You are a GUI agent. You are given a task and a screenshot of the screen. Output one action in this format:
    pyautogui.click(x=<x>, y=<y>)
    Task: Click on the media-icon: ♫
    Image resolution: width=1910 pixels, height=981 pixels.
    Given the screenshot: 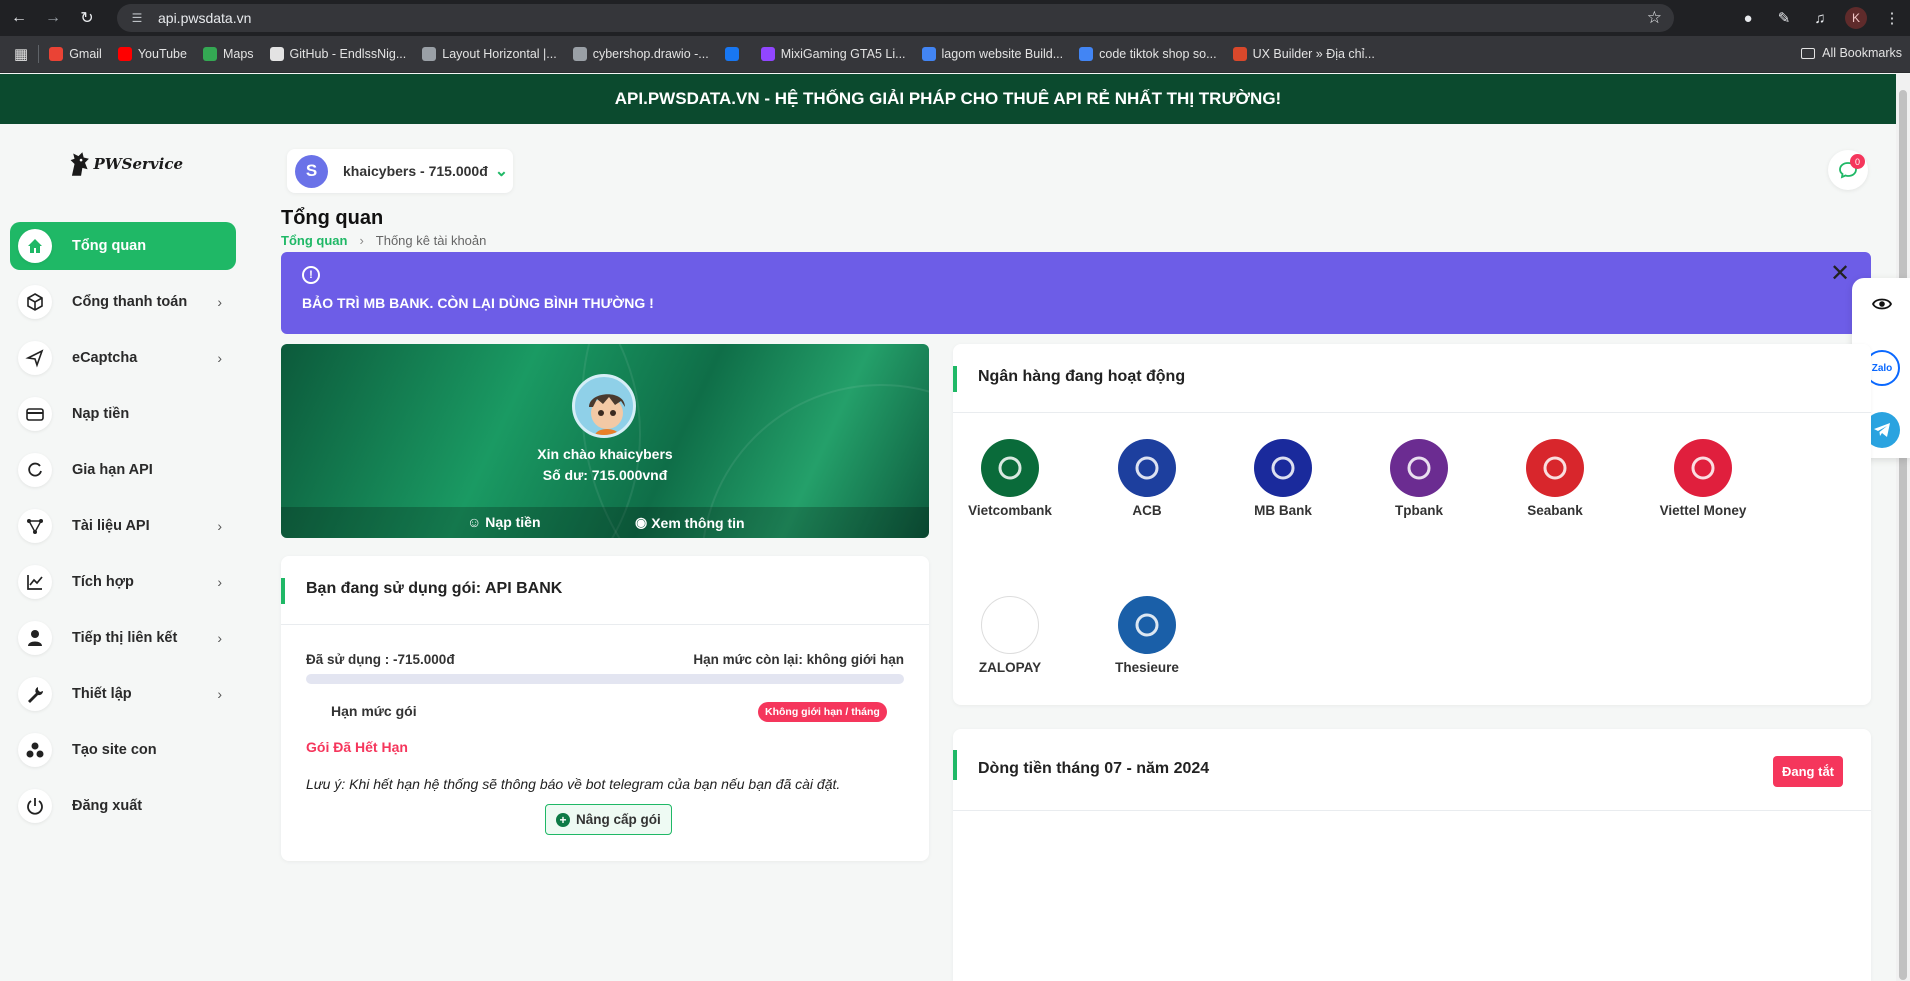 What is the action you would take?
    pyautogui.click(x=1820, y=18)
    